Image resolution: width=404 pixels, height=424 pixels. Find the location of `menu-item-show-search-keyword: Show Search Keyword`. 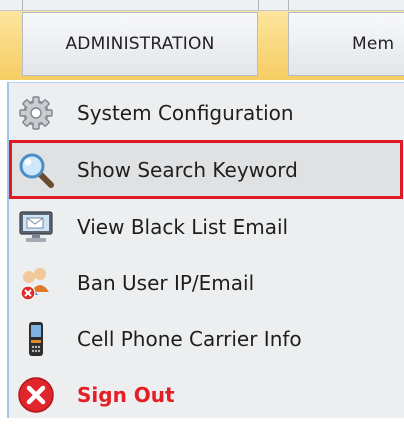

menu-item-show-search-keyword: Show Search Keyword is located at coordinates (206, 169).